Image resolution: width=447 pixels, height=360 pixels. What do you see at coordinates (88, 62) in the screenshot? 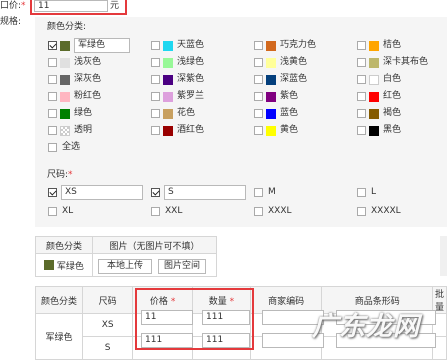
I see `color-label: 浅灰色` at bounding box center [88, 62].